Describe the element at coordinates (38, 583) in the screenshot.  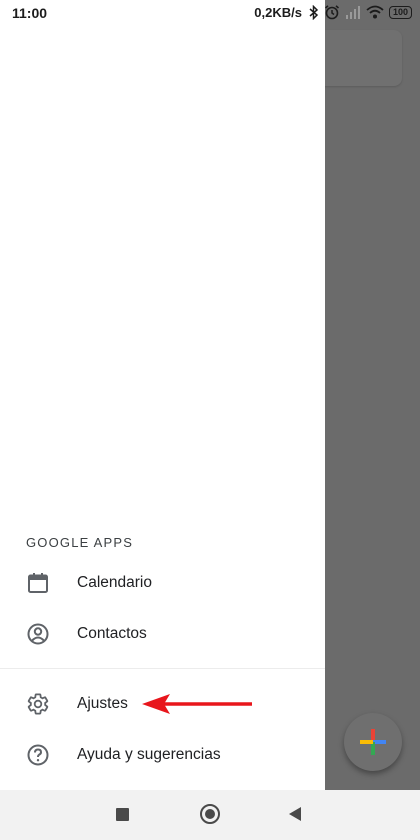
I see `calendar-icon` at that location.